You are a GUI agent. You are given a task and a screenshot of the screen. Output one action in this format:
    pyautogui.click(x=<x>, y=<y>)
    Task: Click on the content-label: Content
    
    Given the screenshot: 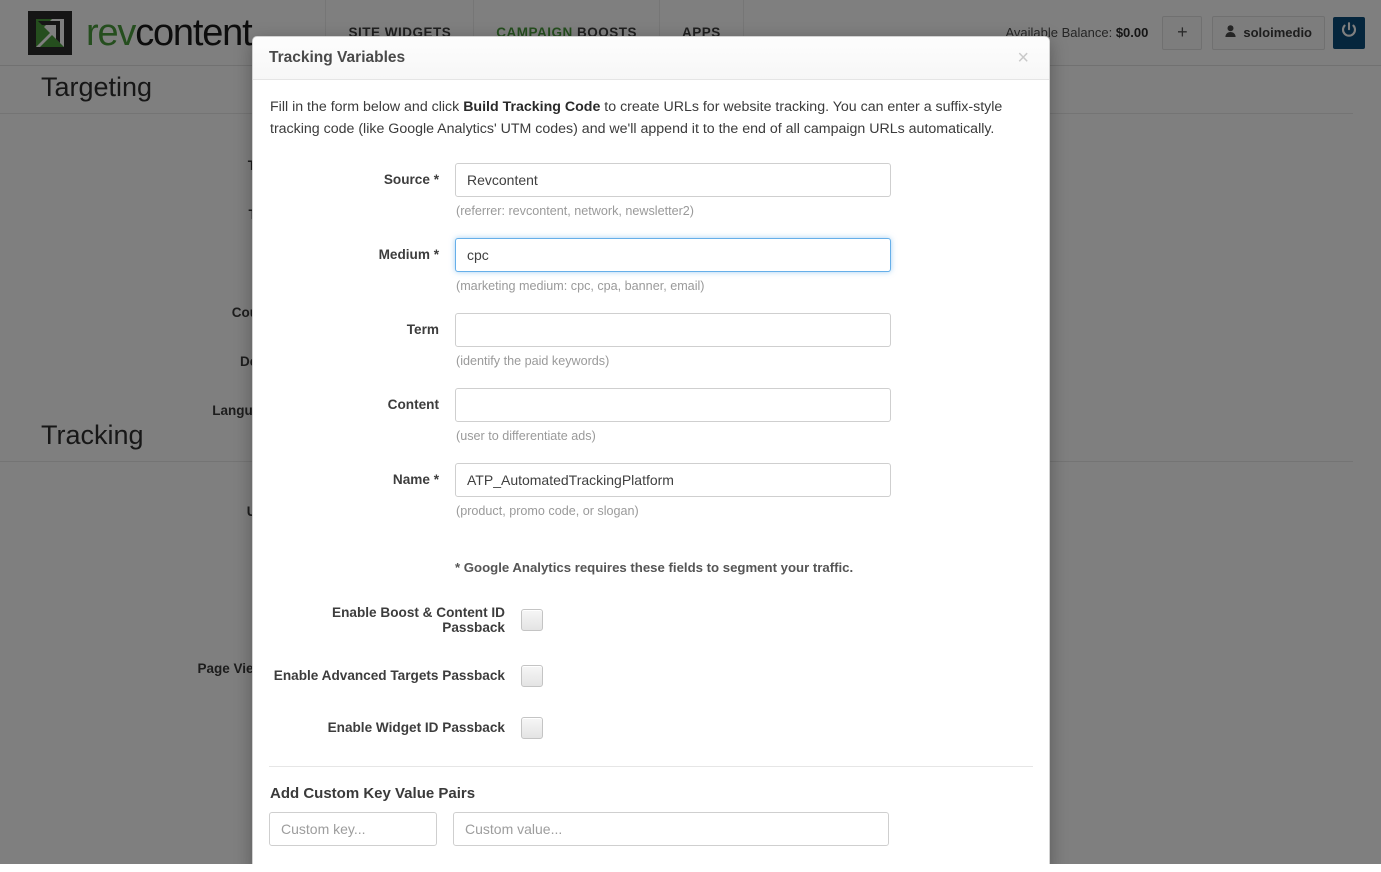 What is the action you would take?
    pyautogui.click(x=413, y=404)
    